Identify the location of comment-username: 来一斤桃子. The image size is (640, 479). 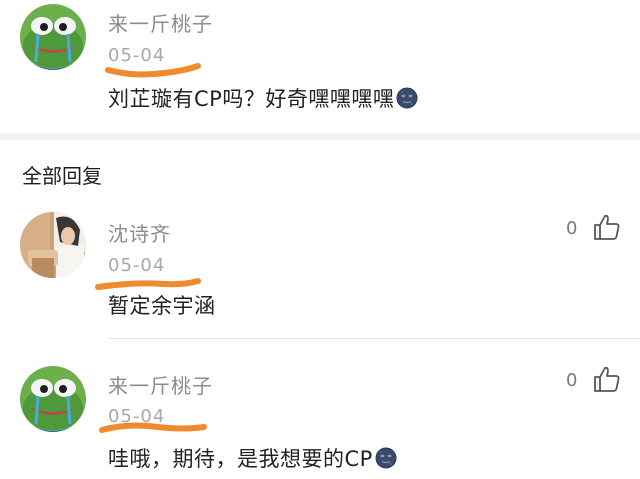
(160, 22).